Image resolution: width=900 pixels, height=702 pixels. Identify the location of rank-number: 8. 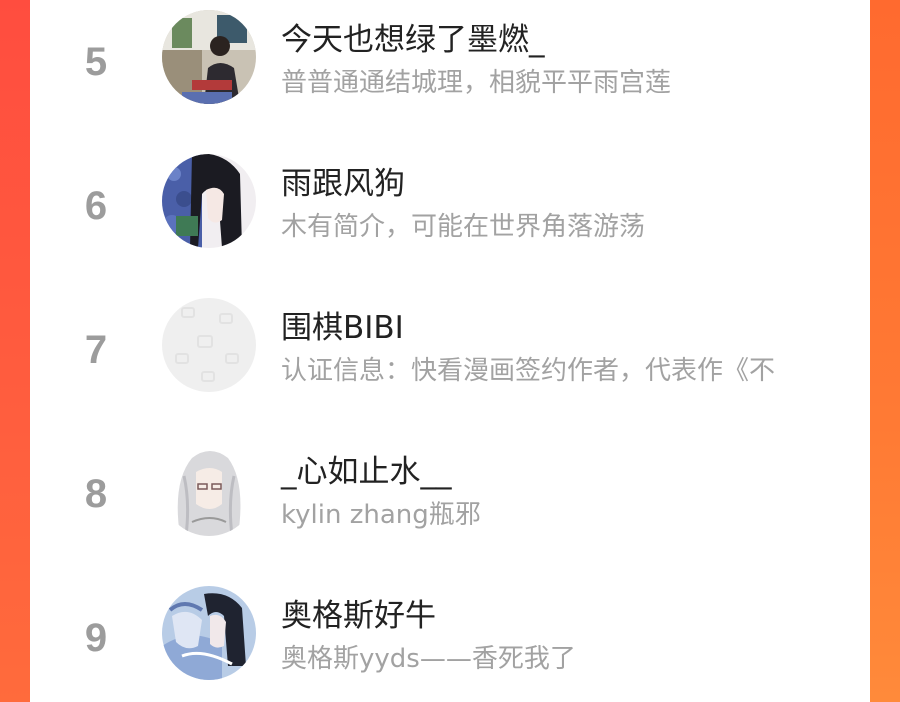
(96, 494).